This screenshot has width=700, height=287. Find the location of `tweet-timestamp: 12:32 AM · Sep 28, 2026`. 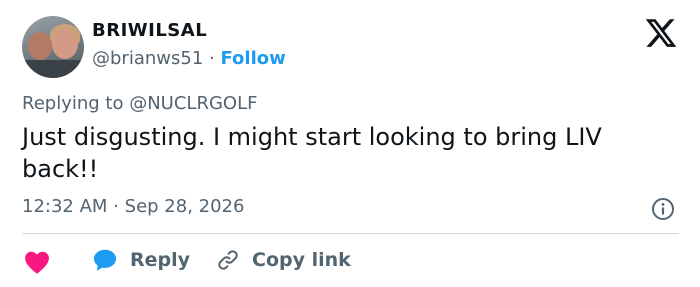

tweet-timestamp: 12:32 AM · Sep 28, 2026 is located at coordinates (133, 206).